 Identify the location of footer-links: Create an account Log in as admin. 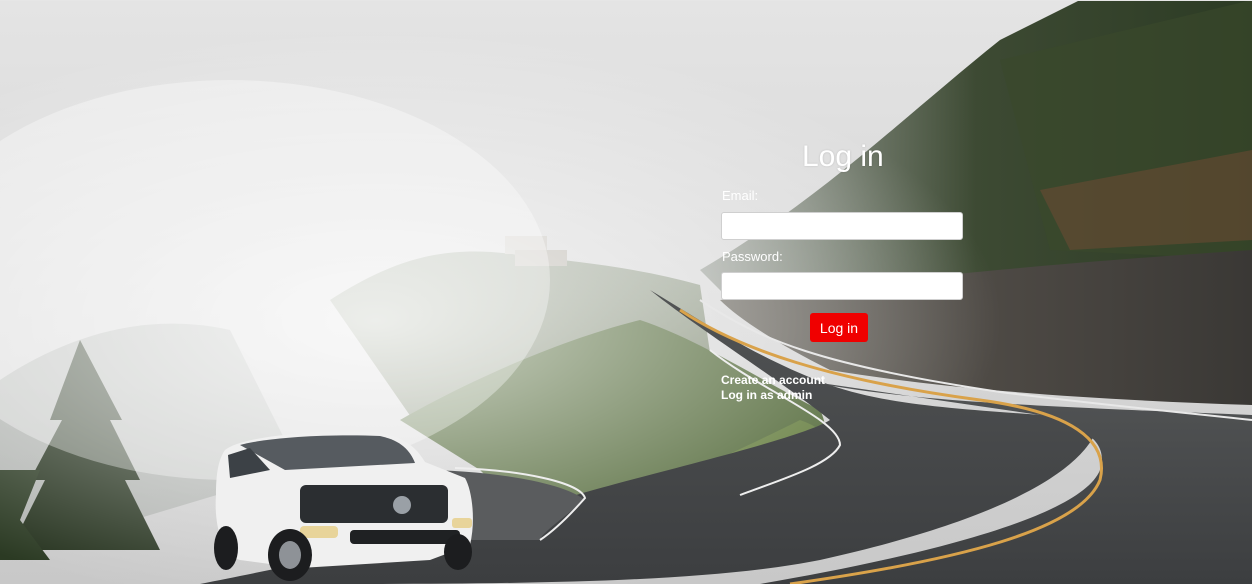
(773, 388).